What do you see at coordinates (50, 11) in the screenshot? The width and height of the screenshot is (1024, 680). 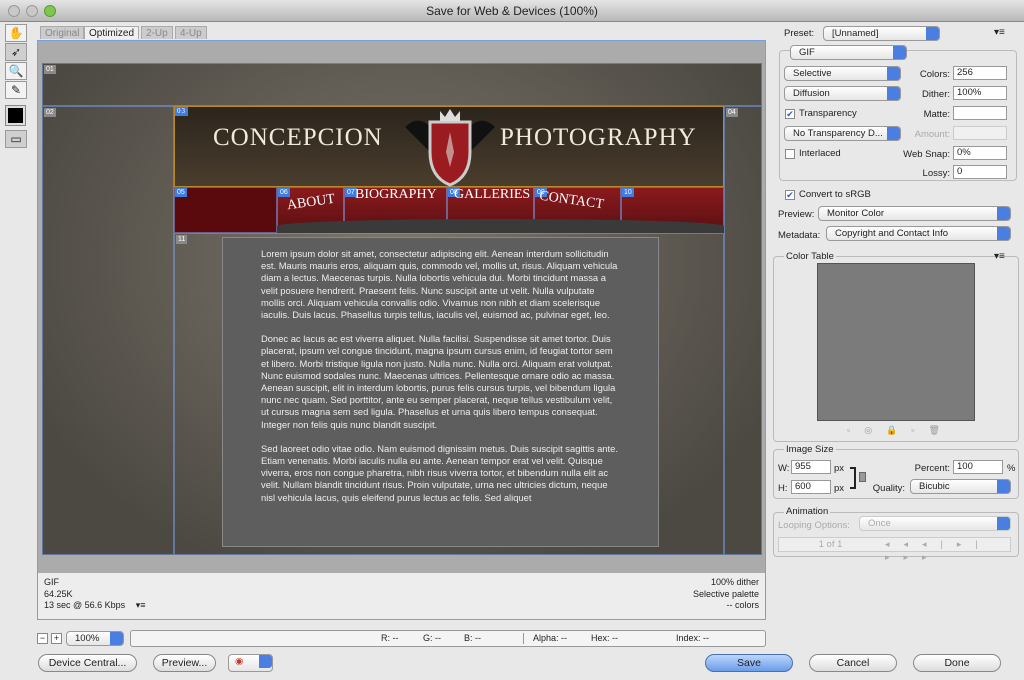 I see `zoom-window-button` at bounding box center [50, 11].